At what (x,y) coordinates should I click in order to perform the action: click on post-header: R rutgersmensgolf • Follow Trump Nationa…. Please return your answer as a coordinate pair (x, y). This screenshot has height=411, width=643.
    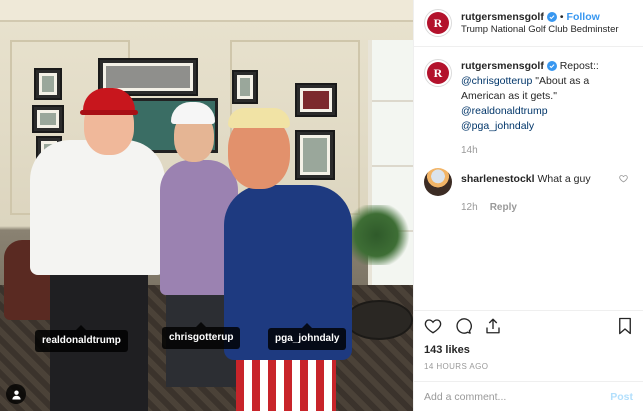
    Looking at the image, I should click on (528, 23).